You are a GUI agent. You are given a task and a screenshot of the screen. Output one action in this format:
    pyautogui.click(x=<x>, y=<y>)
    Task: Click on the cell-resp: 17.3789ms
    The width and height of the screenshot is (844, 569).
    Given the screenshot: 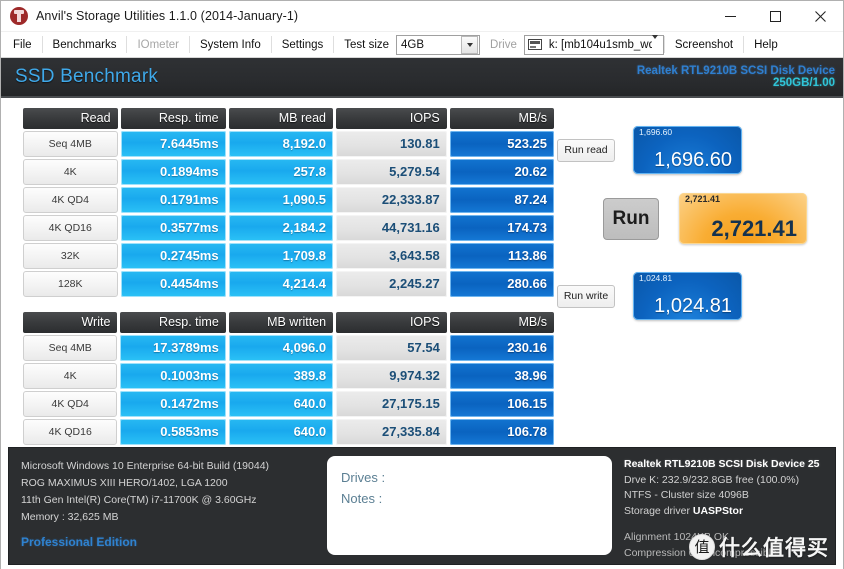 What is the action you would take?
    pyautogui.click(x=173, y=348)
    